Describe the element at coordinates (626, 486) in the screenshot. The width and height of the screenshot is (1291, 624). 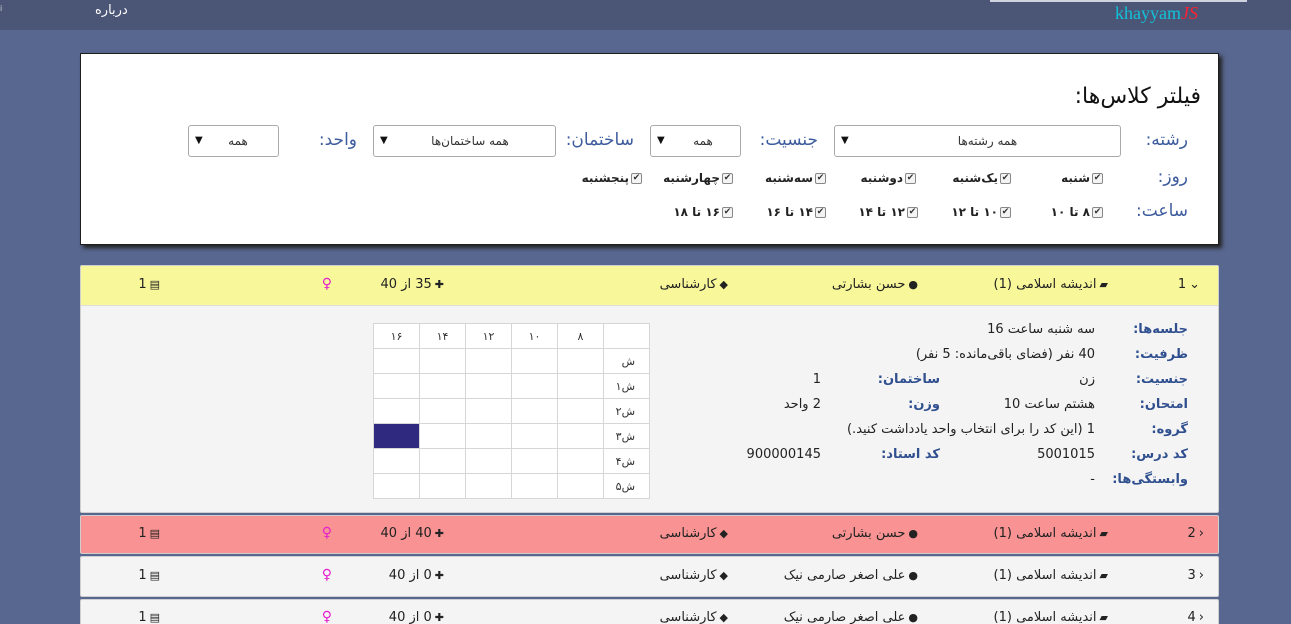
I see `schedule-day: ۵ش` at that location.